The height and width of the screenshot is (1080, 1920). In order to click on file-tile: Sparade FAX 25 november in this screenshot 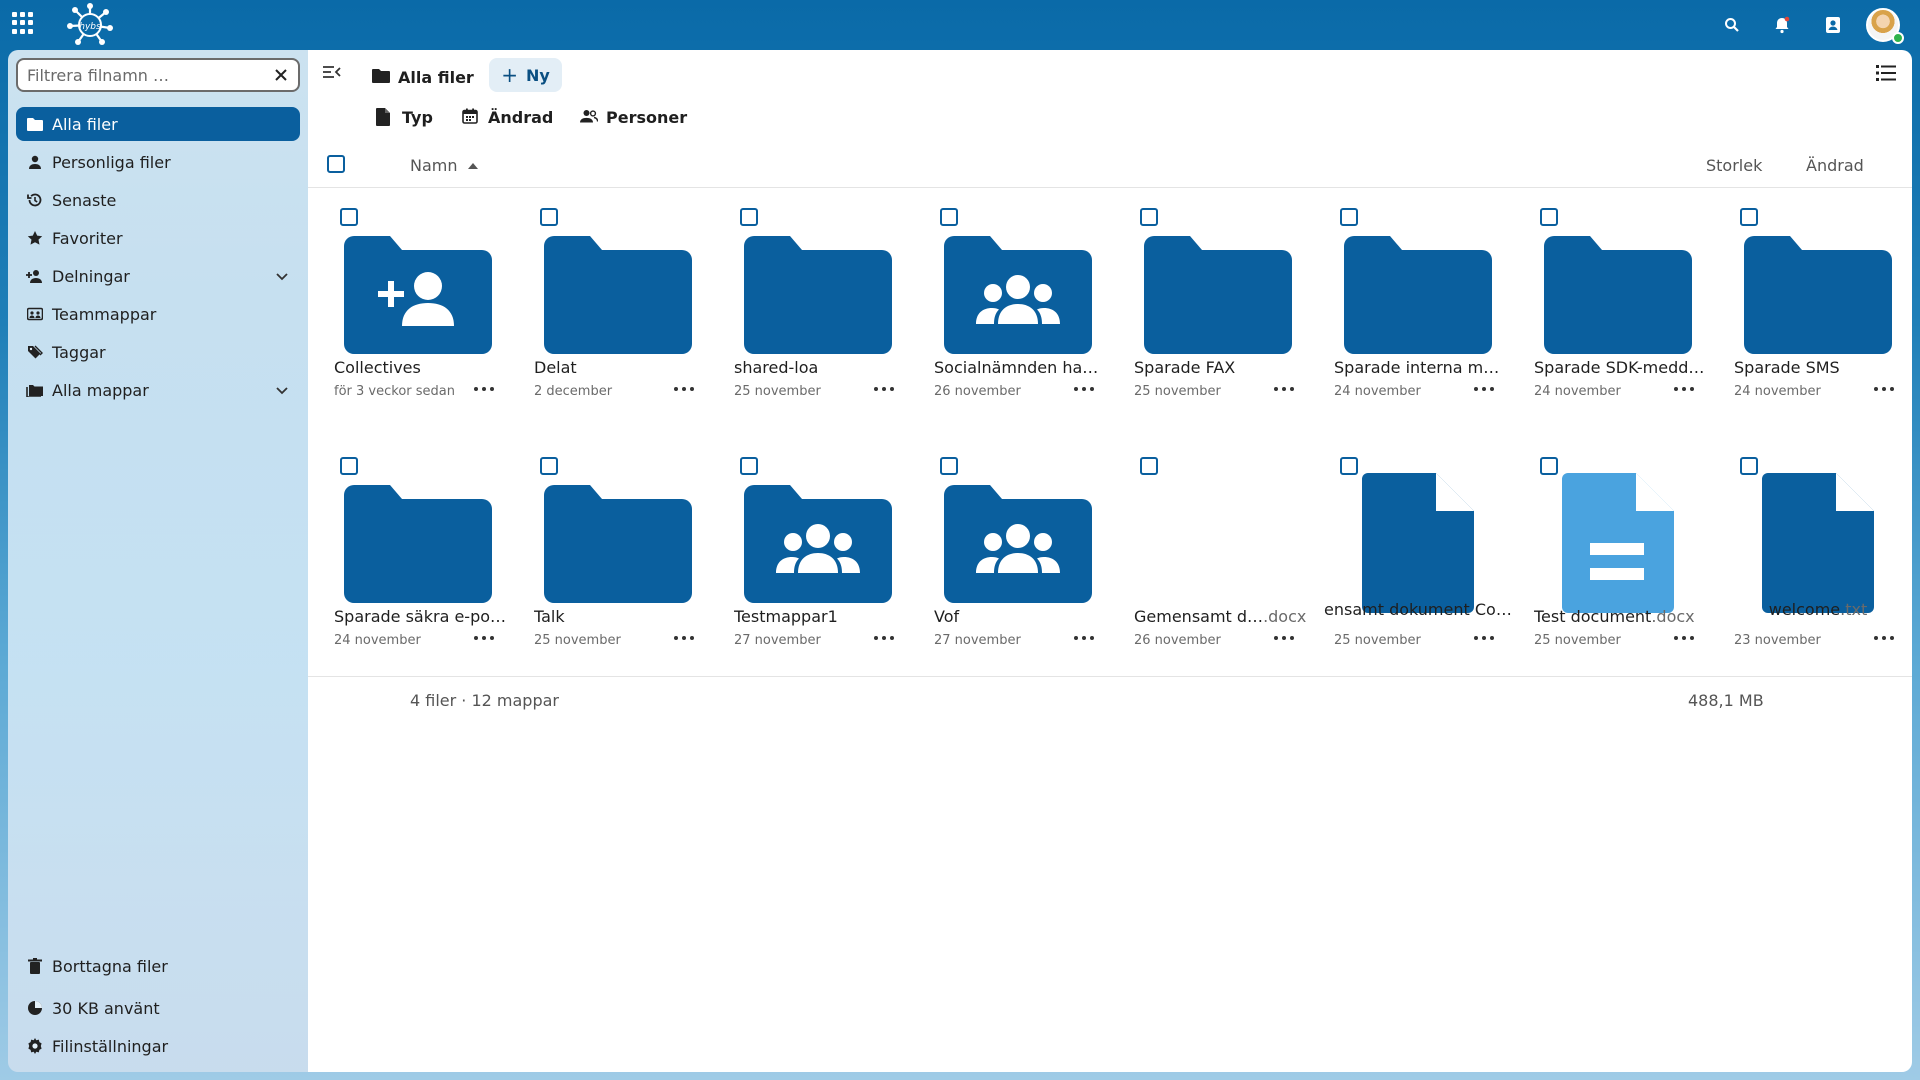, I will do `click(1218, 308)`.